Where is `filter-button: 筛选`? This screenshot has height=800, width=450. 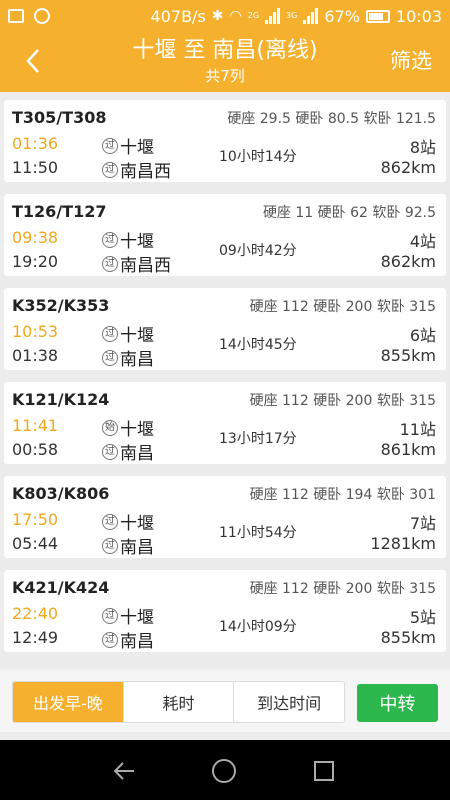
filter-button: 筛选 is located at coordinates (411, 61).